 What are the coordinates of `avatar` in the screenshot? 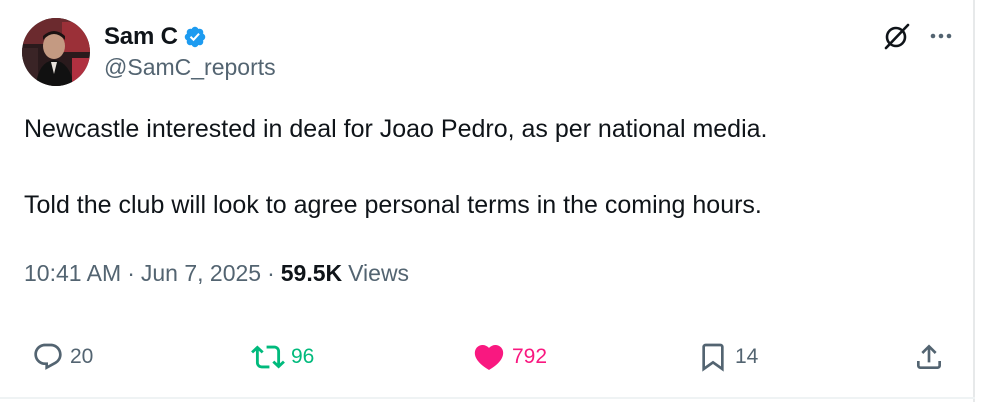 It's located at (56, 52).